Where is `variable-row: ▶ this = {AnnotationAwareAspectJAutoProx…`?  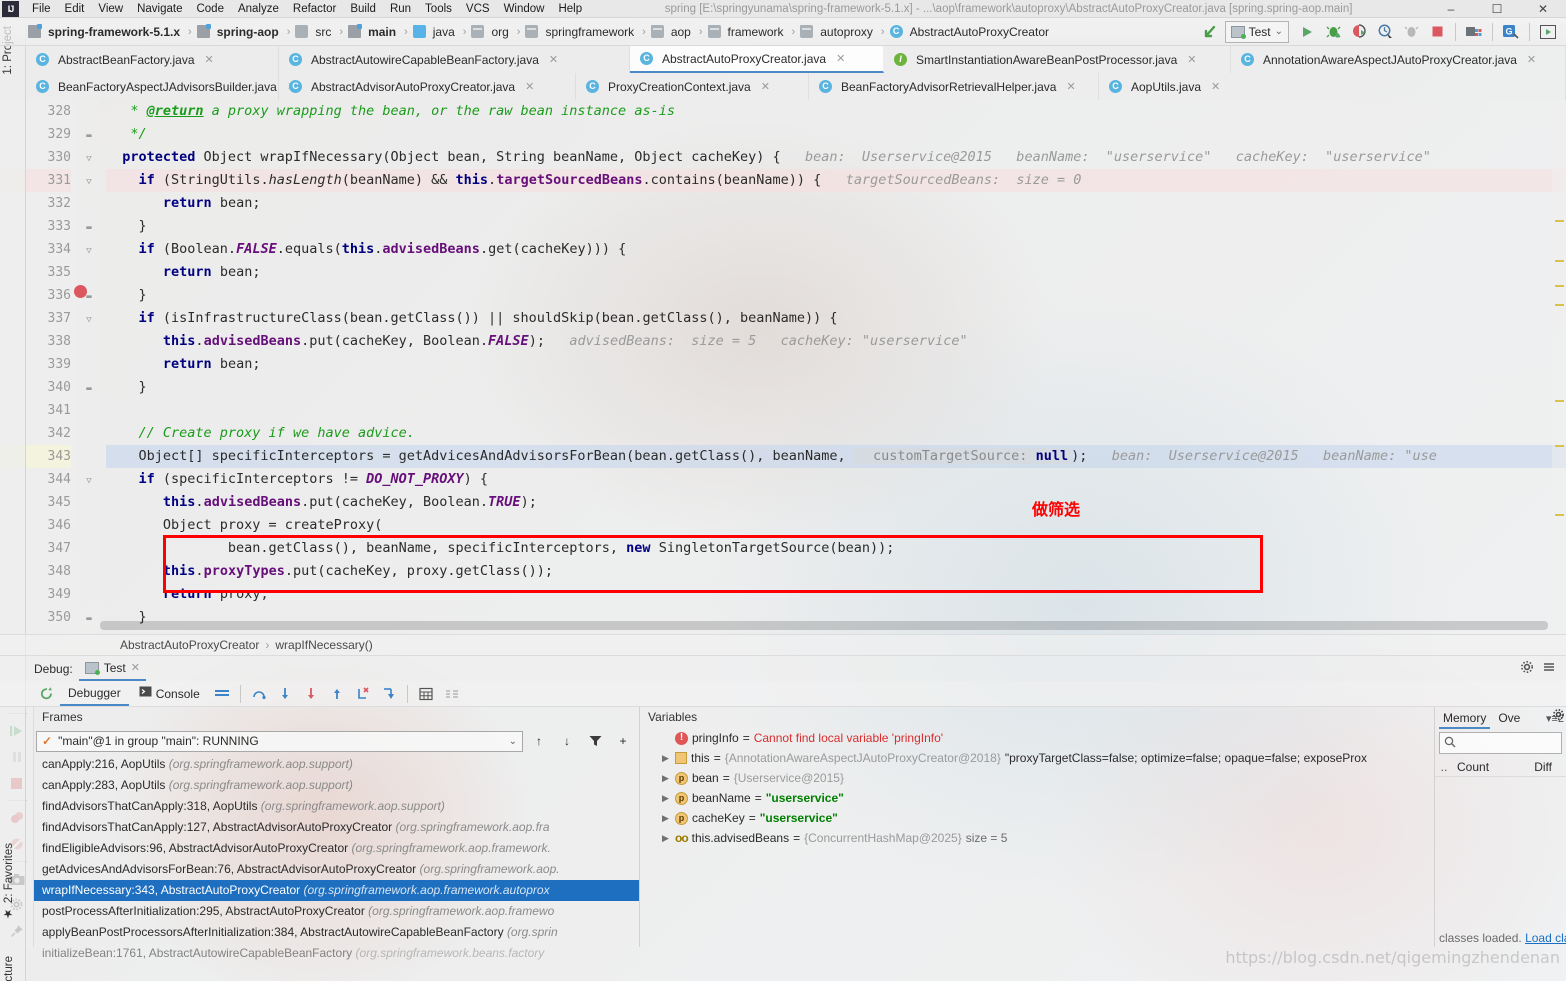
variable-row: ▶ this = {AnnotationAwareAspectJAutoProx… is located at coordinates (1037, 758).